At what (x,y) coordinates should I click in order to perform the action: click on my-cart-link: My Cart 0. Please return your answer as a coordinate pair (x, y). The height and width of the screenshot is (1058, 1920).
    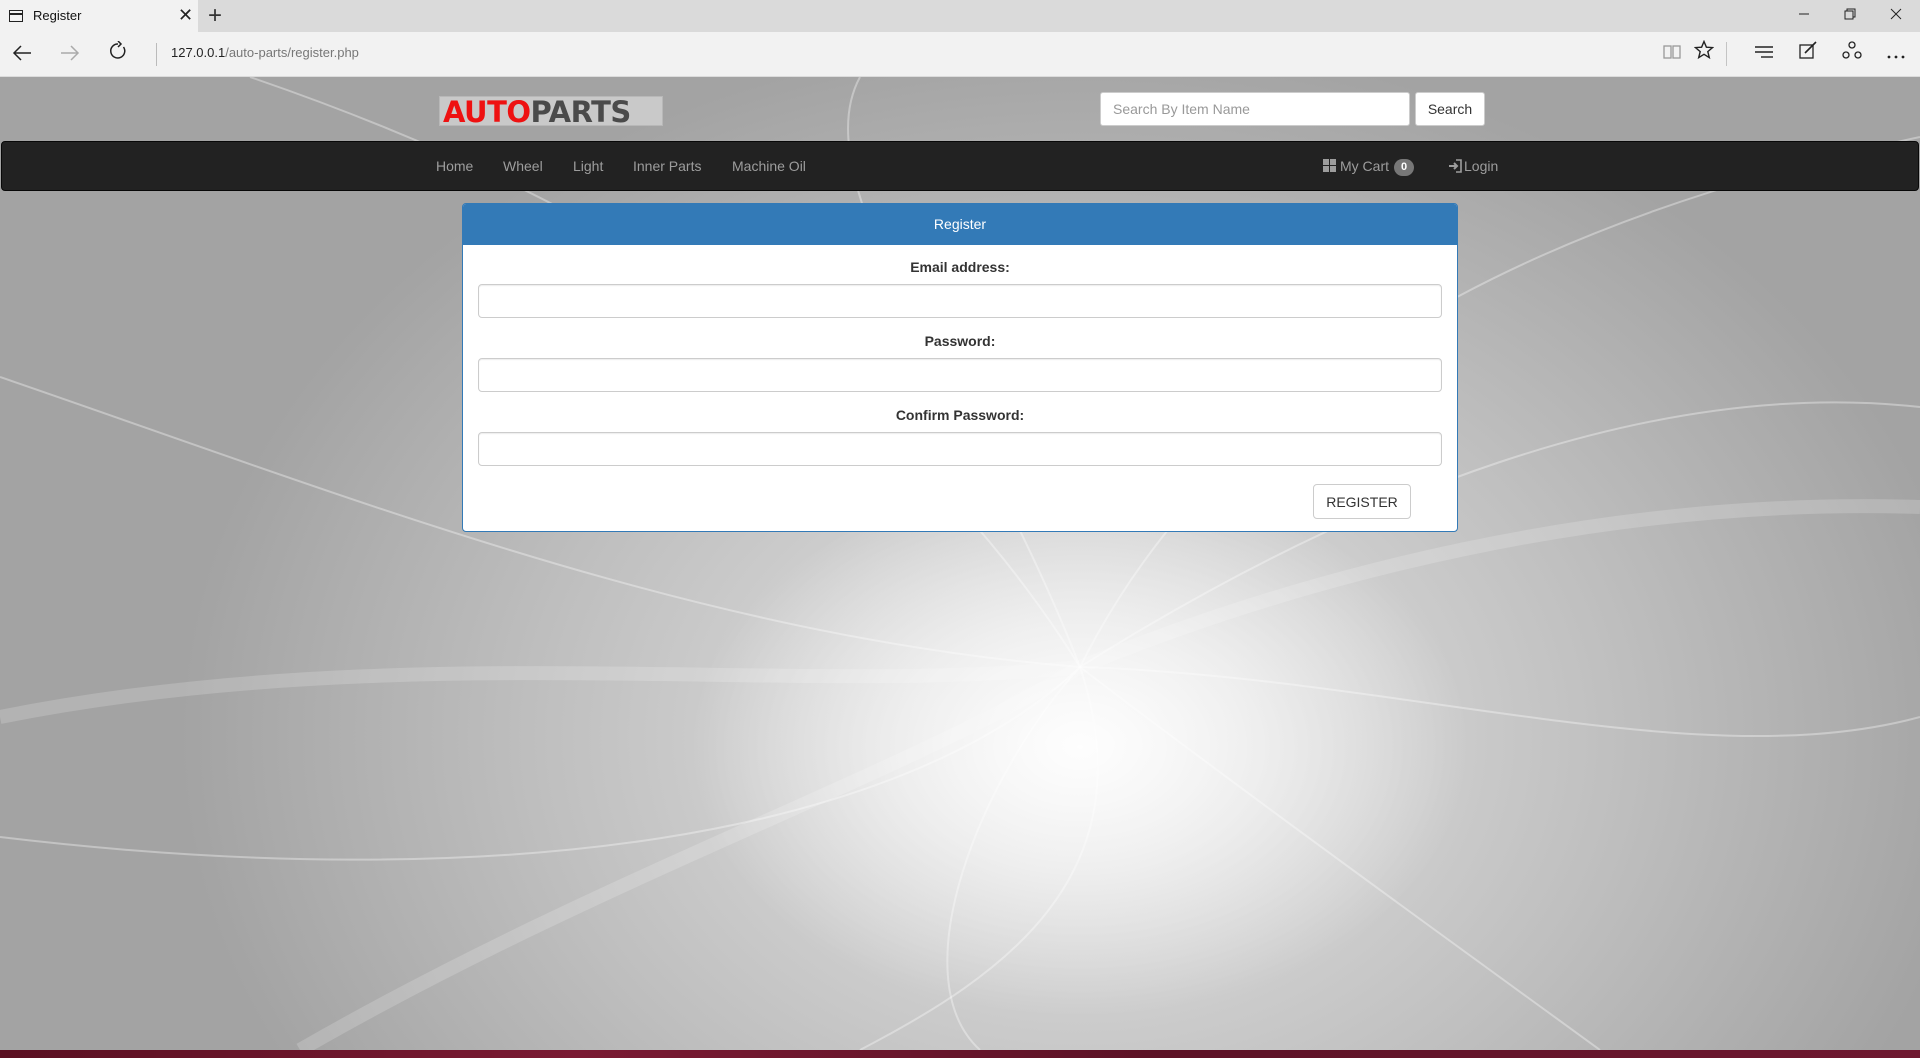
    Looking at the image, I should click on (1368, 167).